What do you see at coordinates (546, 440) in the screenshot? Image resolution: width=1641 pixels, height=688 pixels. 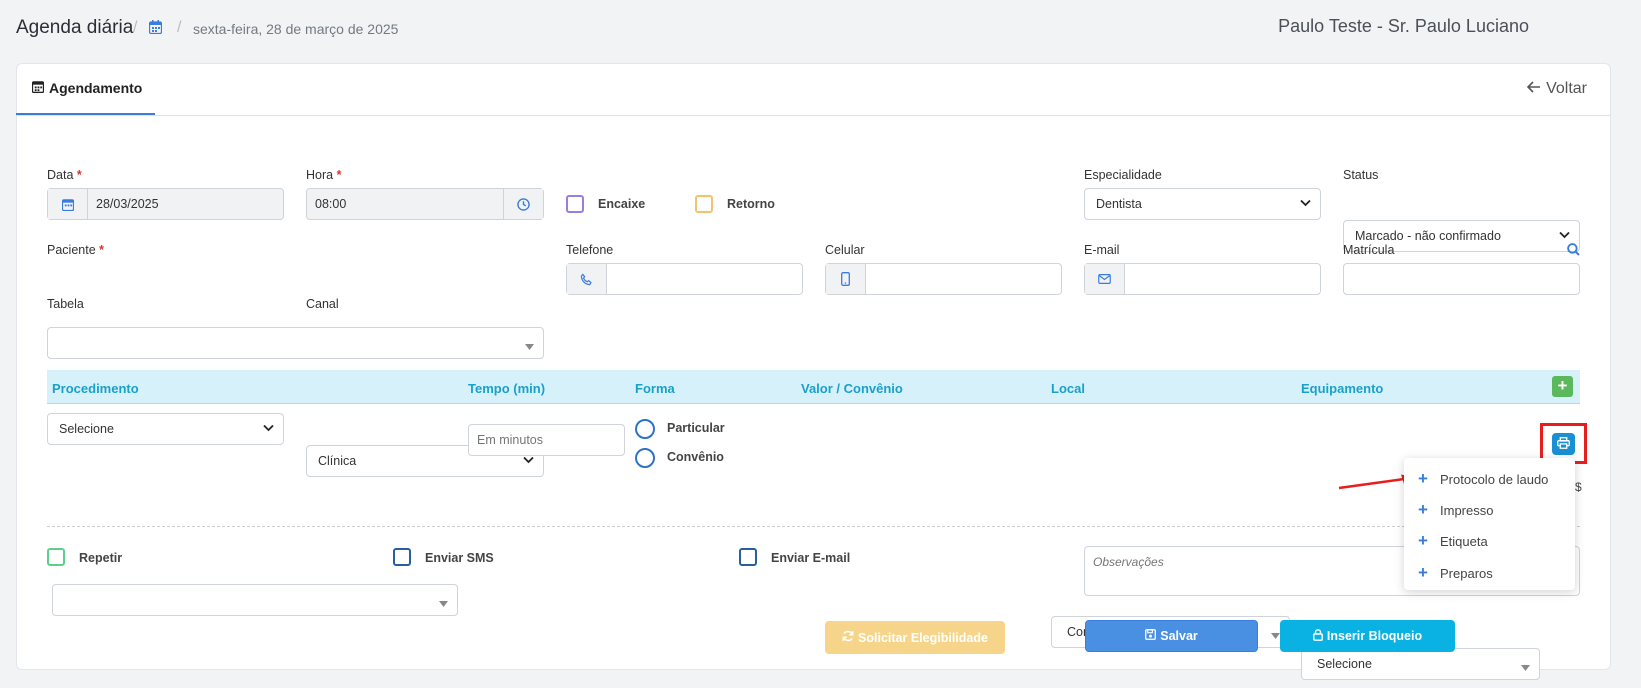 I see `duration-input` at bounding box center [546, 440].